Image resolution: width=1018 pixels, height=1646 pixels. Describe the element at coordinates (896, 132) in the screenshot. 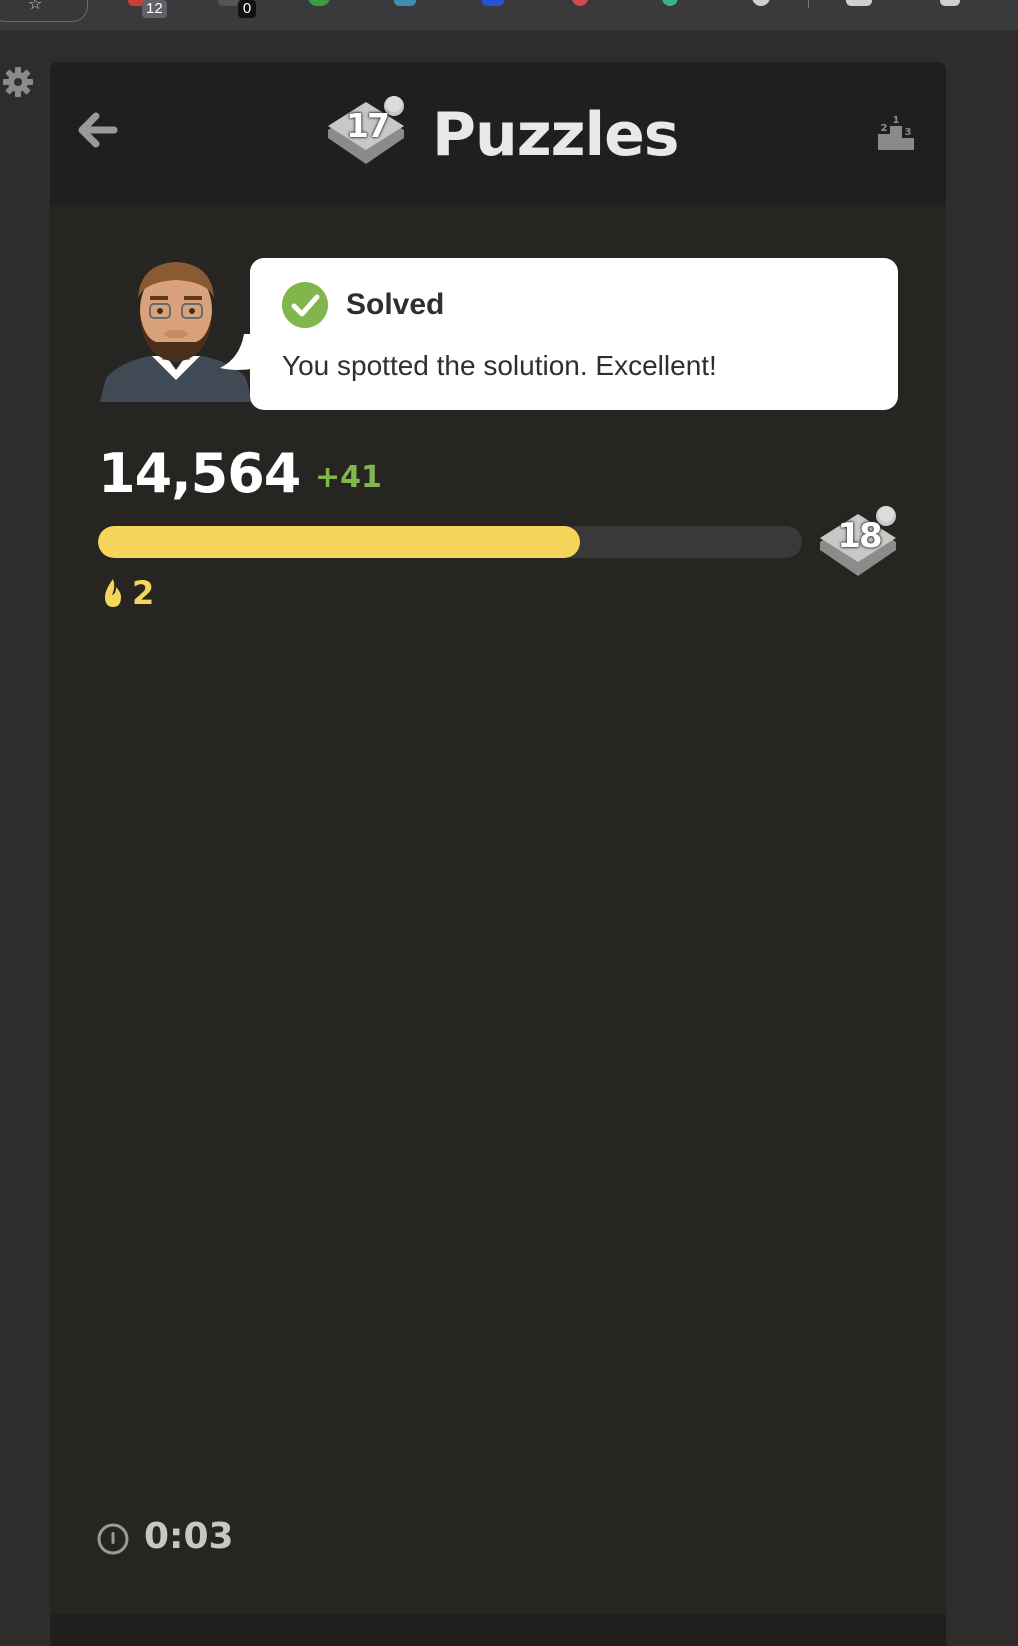

I see `leaderboard-icon: 1 2 3` at that location.